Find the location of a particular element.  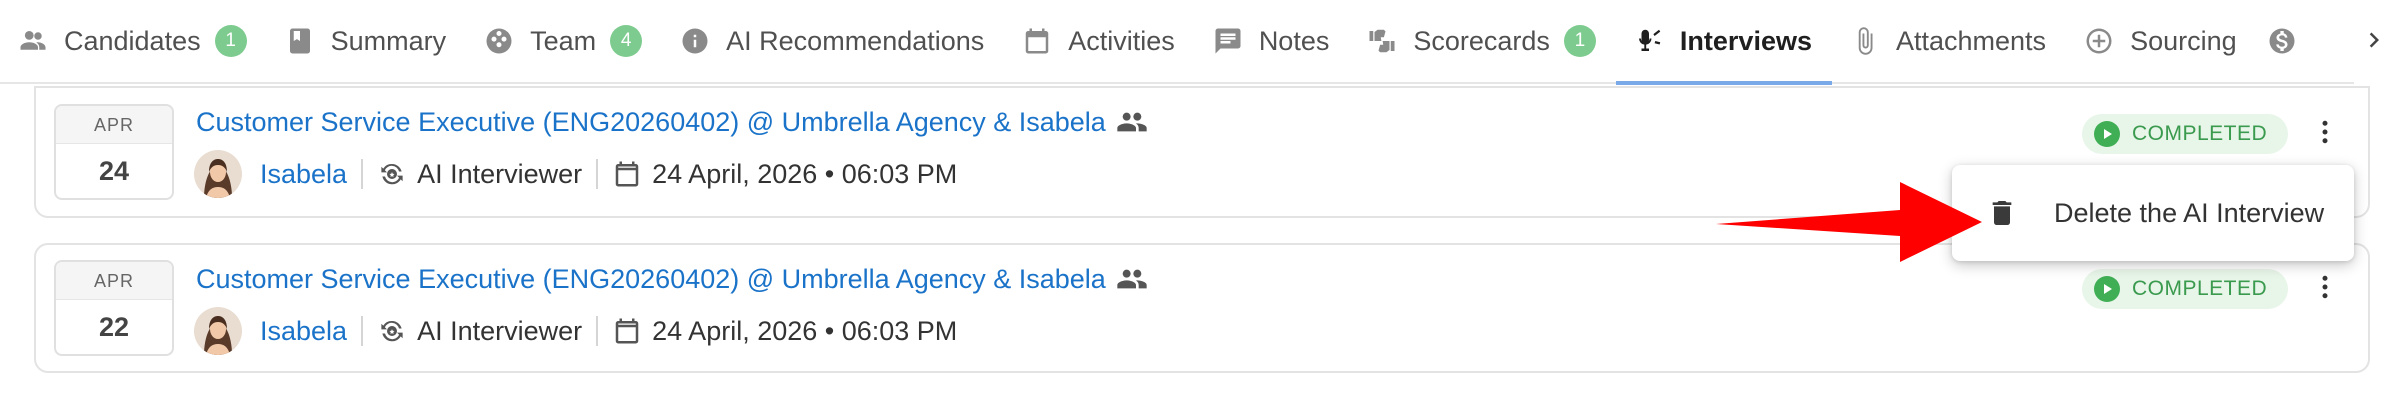

menu-item-label: Delete the AI Interview is located at coordinates (2189, 212).